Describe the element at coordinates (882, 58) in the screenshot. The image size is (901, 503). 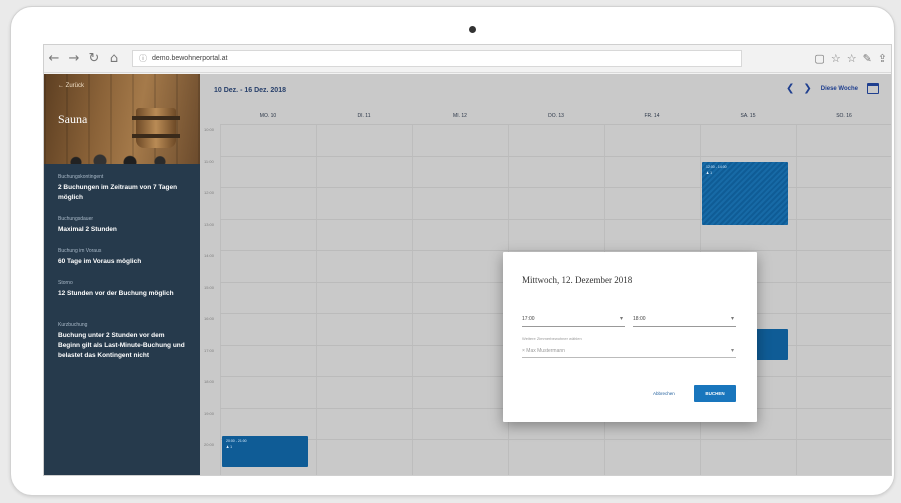
I see `share-icon: ⇪` at that location.